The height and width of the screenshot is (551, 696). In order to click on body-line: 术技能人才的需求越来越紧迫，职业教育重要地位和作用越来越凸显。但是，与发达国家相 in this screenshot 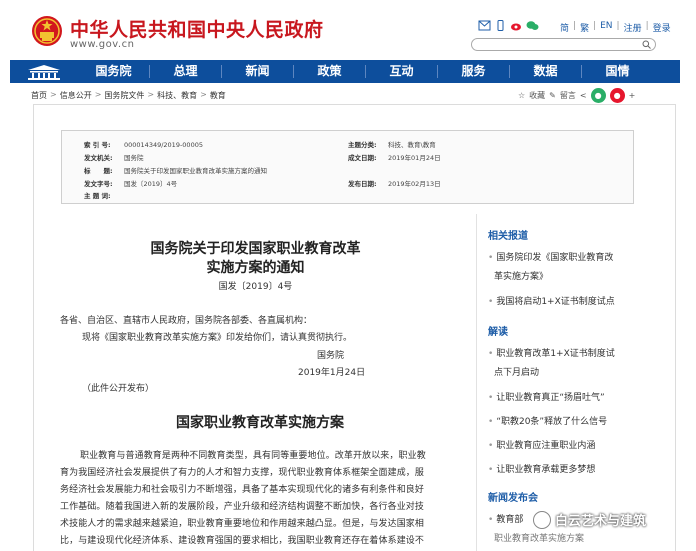, I will do `click(242, 524)`.